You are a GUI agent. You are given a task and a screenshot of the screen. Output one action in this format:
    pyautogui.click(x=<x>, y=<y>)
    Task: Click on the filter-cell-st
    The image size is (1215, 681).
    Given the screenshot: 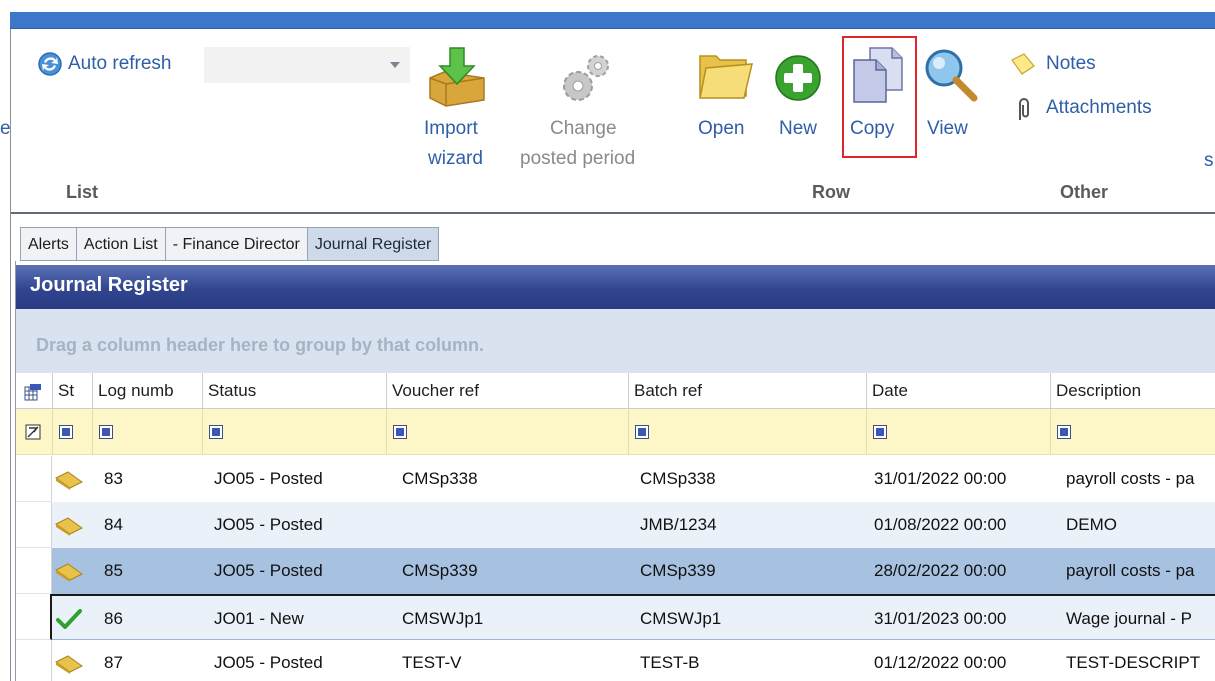 What is the action you would take?
    pyautogui.click(x=72, y=432)
    